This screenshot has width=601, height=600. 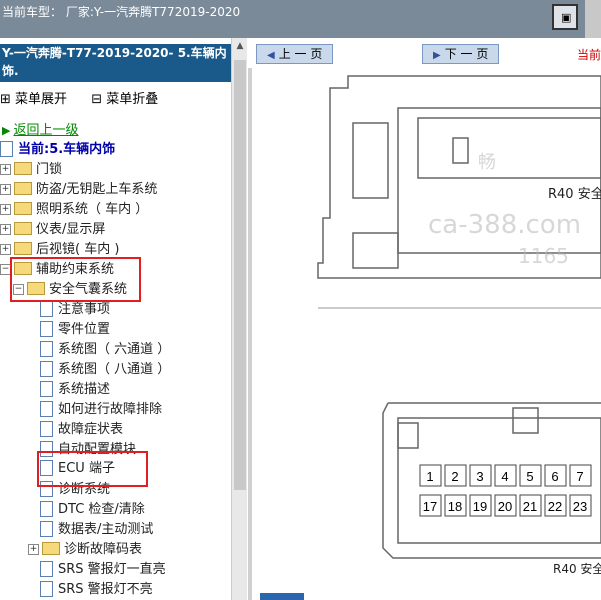 I want to click on tree-folder-label: 后视镜( 车内 ), so click(x=78, y=249).